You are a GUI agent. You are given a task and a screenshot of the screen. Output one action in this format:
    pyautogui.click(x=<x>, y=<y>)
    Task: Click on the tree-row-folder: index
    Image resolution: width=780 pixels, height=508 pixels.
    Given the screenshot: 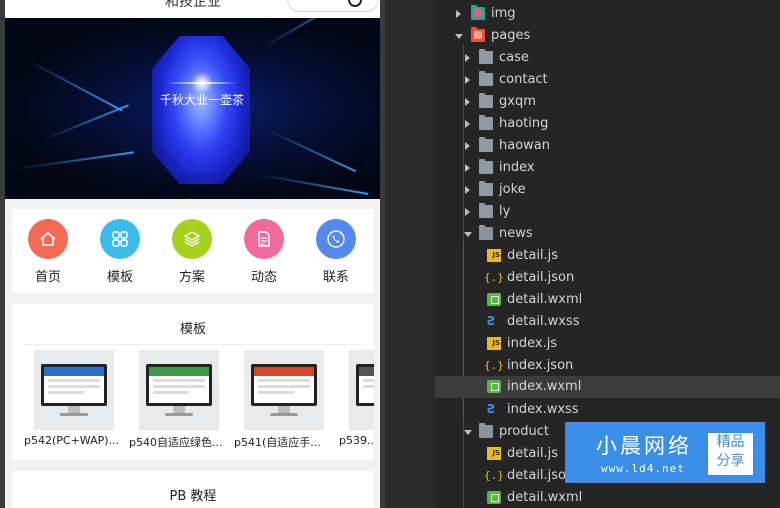 What is the action you would take?
    pyautogui.click(x=607, y=168)
    